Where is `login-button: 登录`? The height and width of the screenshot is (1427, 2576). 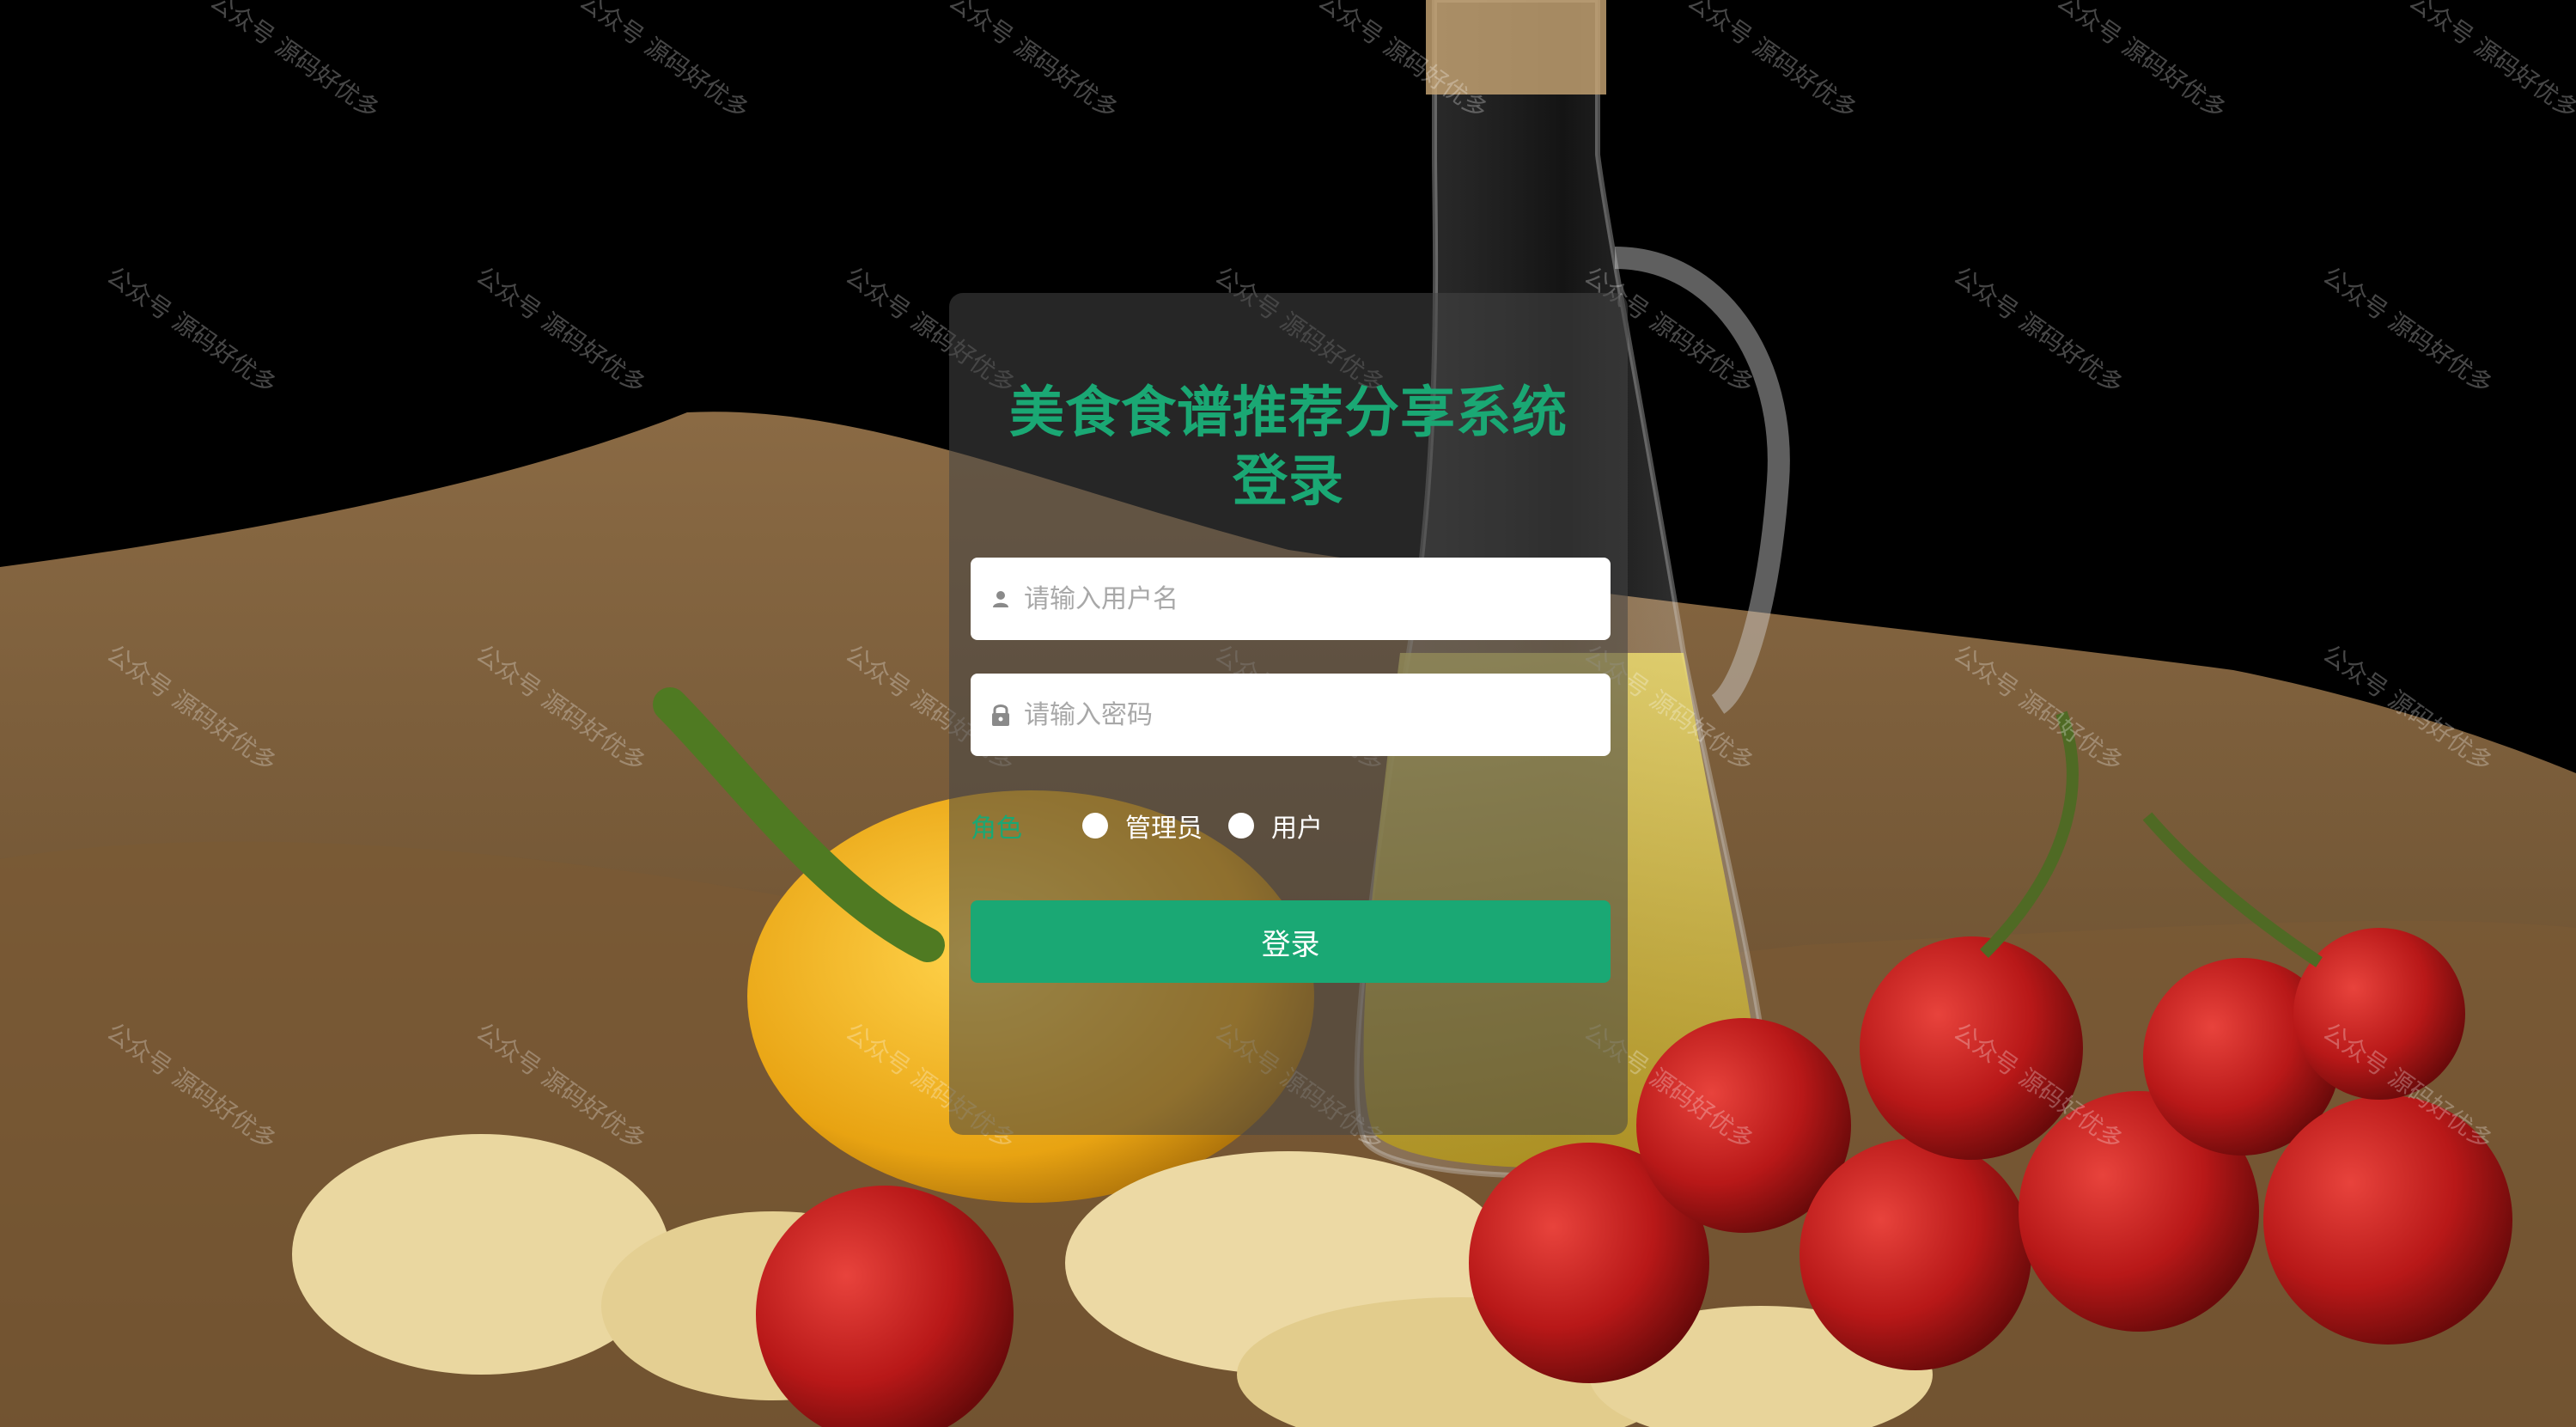 login-button: 登录 is located at coordinates (1291, 941).